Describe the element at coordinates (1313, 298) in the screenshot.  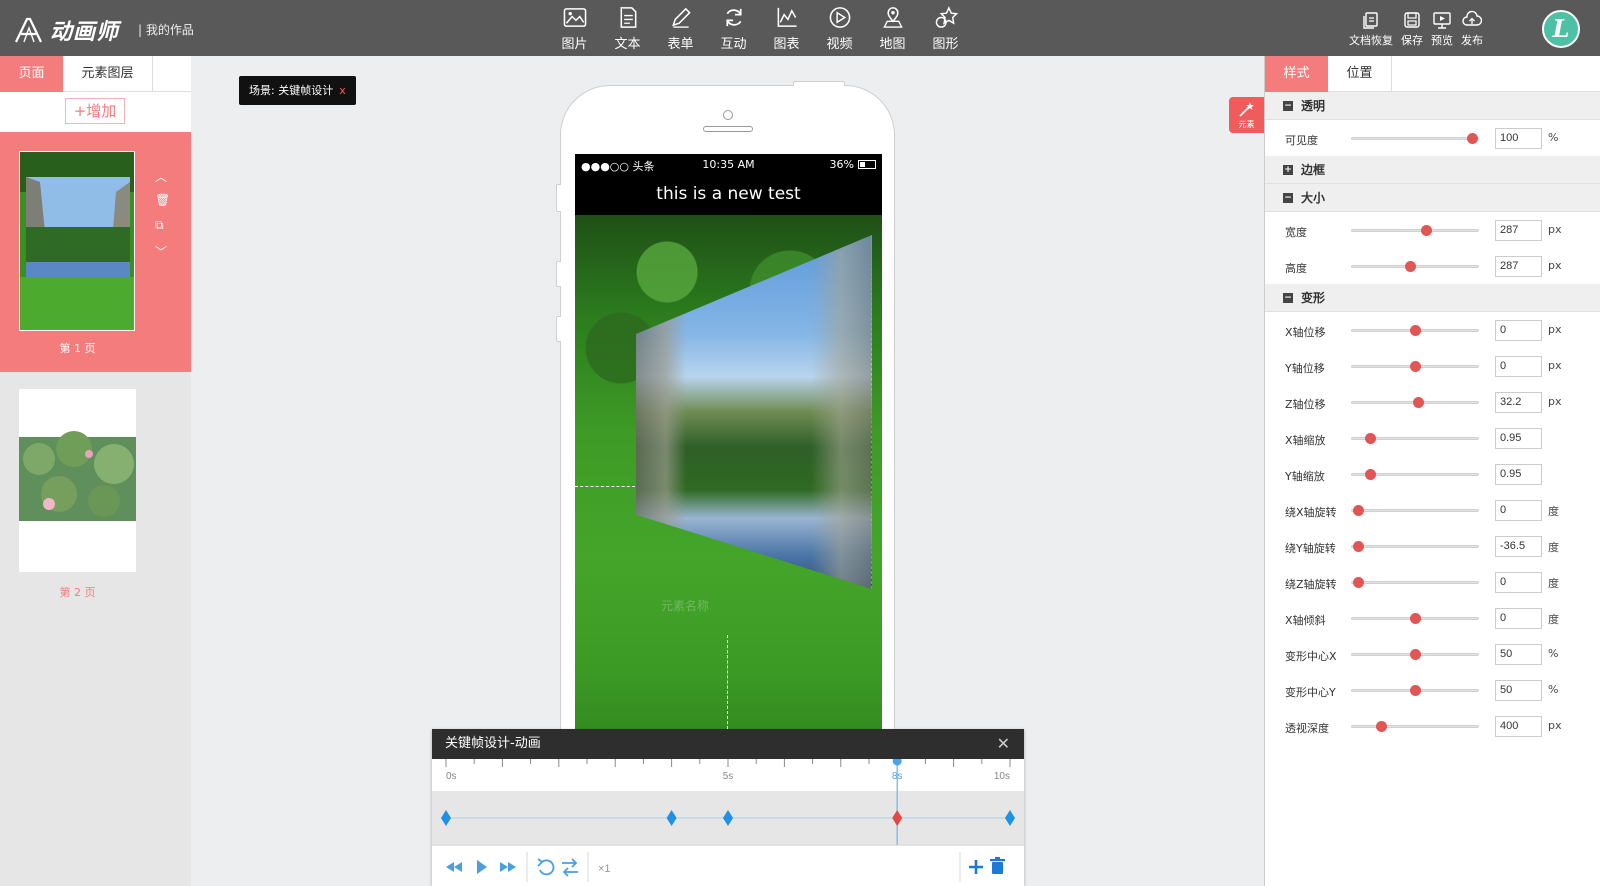
I see `section-title: 变形` at that location.